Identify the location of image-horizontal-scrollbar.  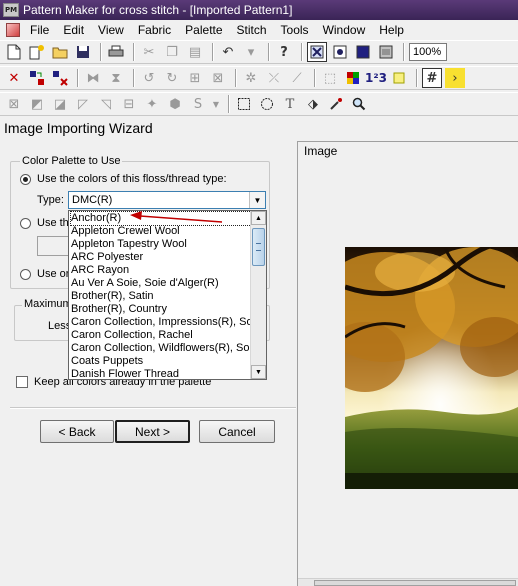
(408, 582).